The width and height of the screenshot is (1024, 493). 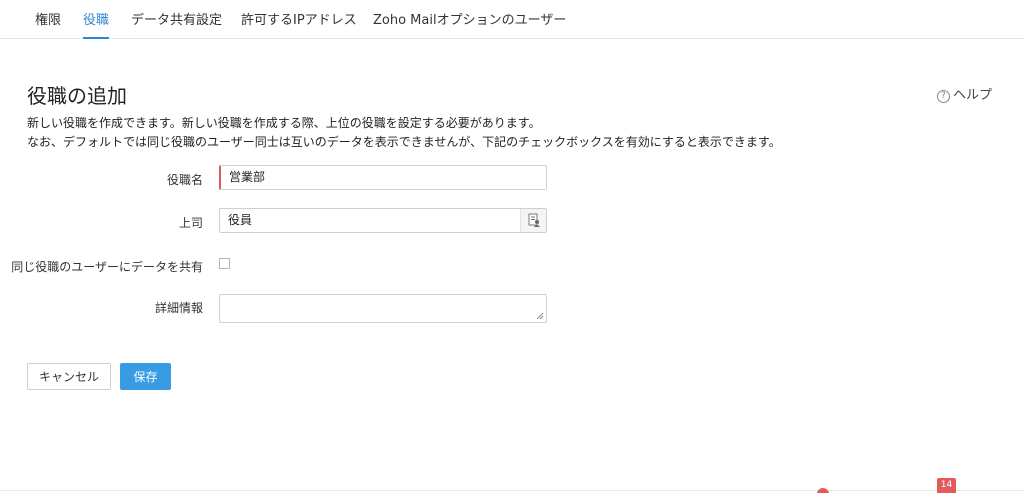 I want to click on resize-handle-icon, so click(x=540, y=316).